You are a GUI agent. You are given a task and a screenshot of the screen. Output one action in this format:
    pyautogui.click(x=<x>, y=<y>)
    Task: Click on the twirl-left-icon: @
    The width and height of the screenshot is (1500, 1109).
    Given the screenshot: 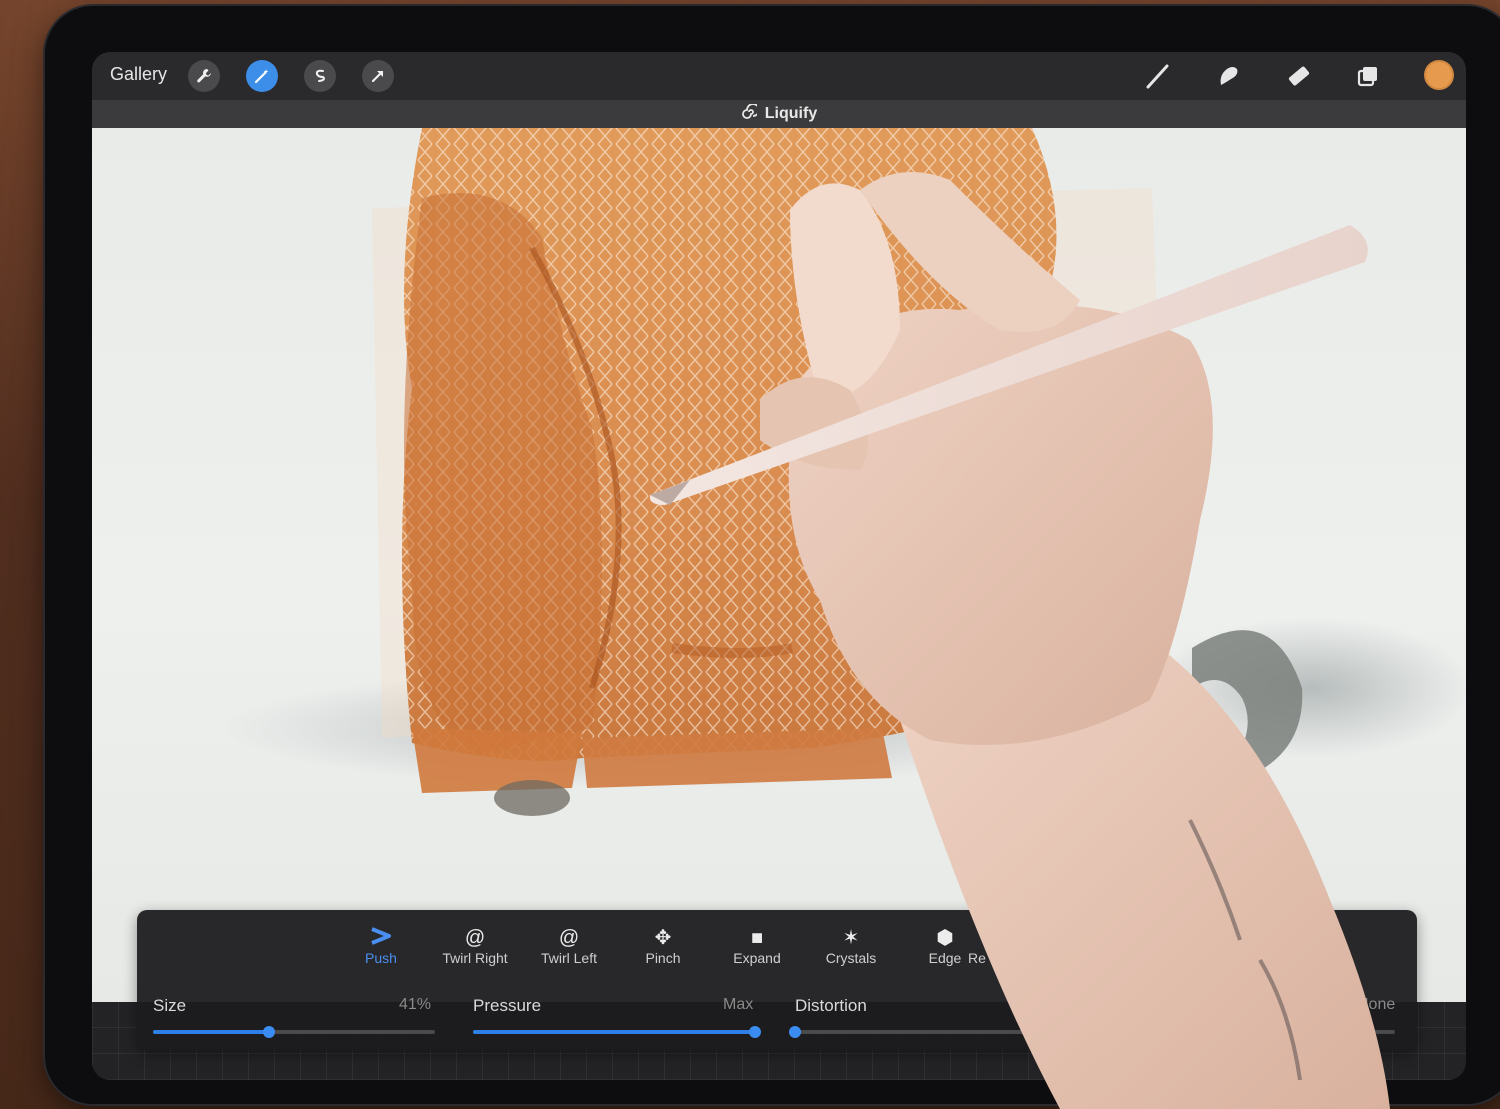 What is the action you would take?
    pyautogui.click(x=569, y=938)
    